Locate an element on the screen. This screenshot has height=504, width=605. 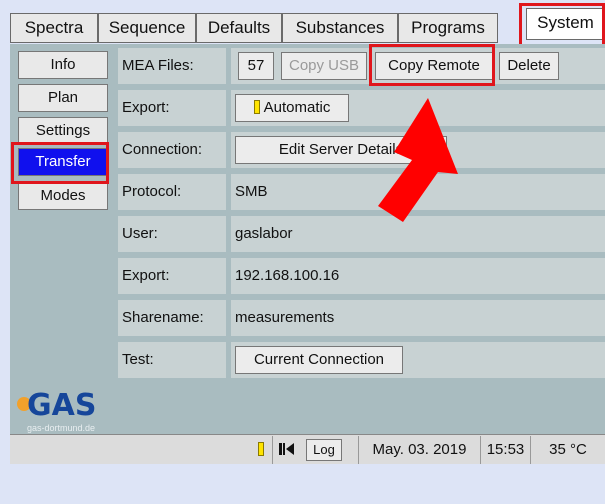
tab-defaults: Defaults is located at coordinates (239, 28).